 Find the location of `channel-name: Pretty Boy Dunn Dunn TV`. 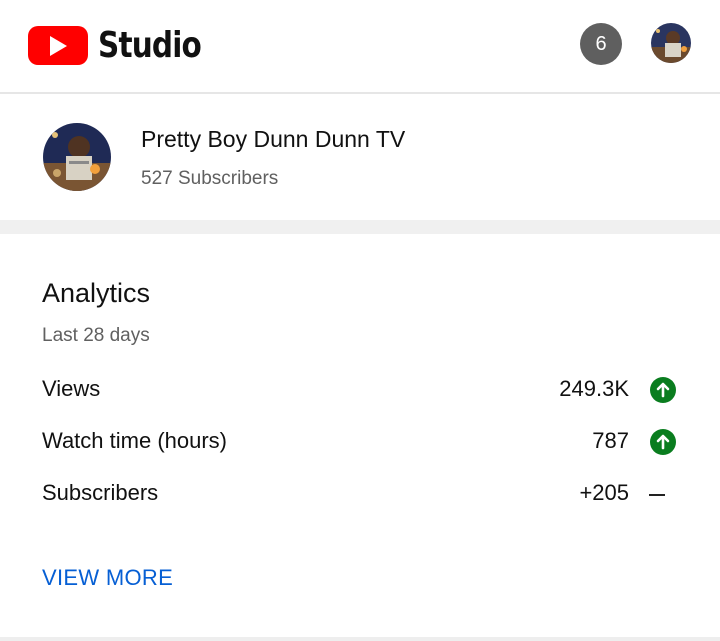

channel-name: Pretty Boy Dunn Dunn TV is located at coordinates (273, 139).